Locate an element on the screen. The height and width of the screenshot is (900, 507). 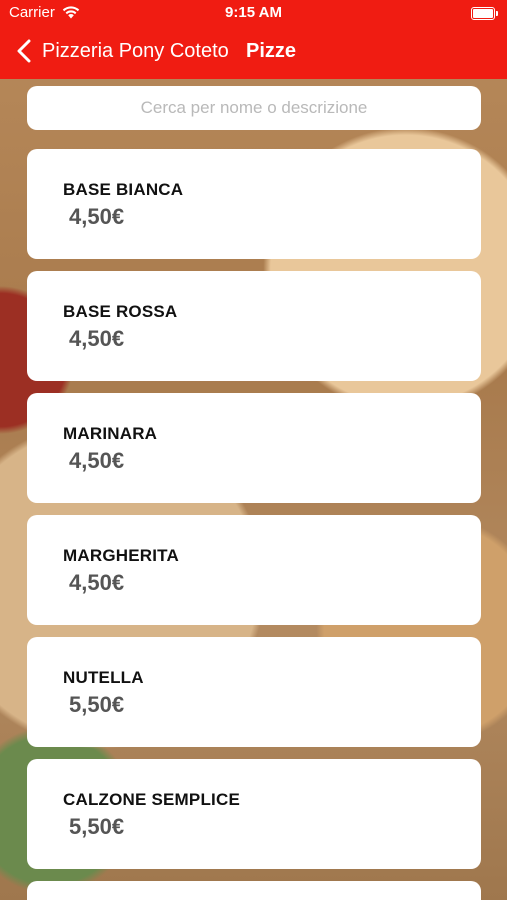
navigation-bar: Pizzeria Pony Coteto Pizze is located at coordinates (253, 52).